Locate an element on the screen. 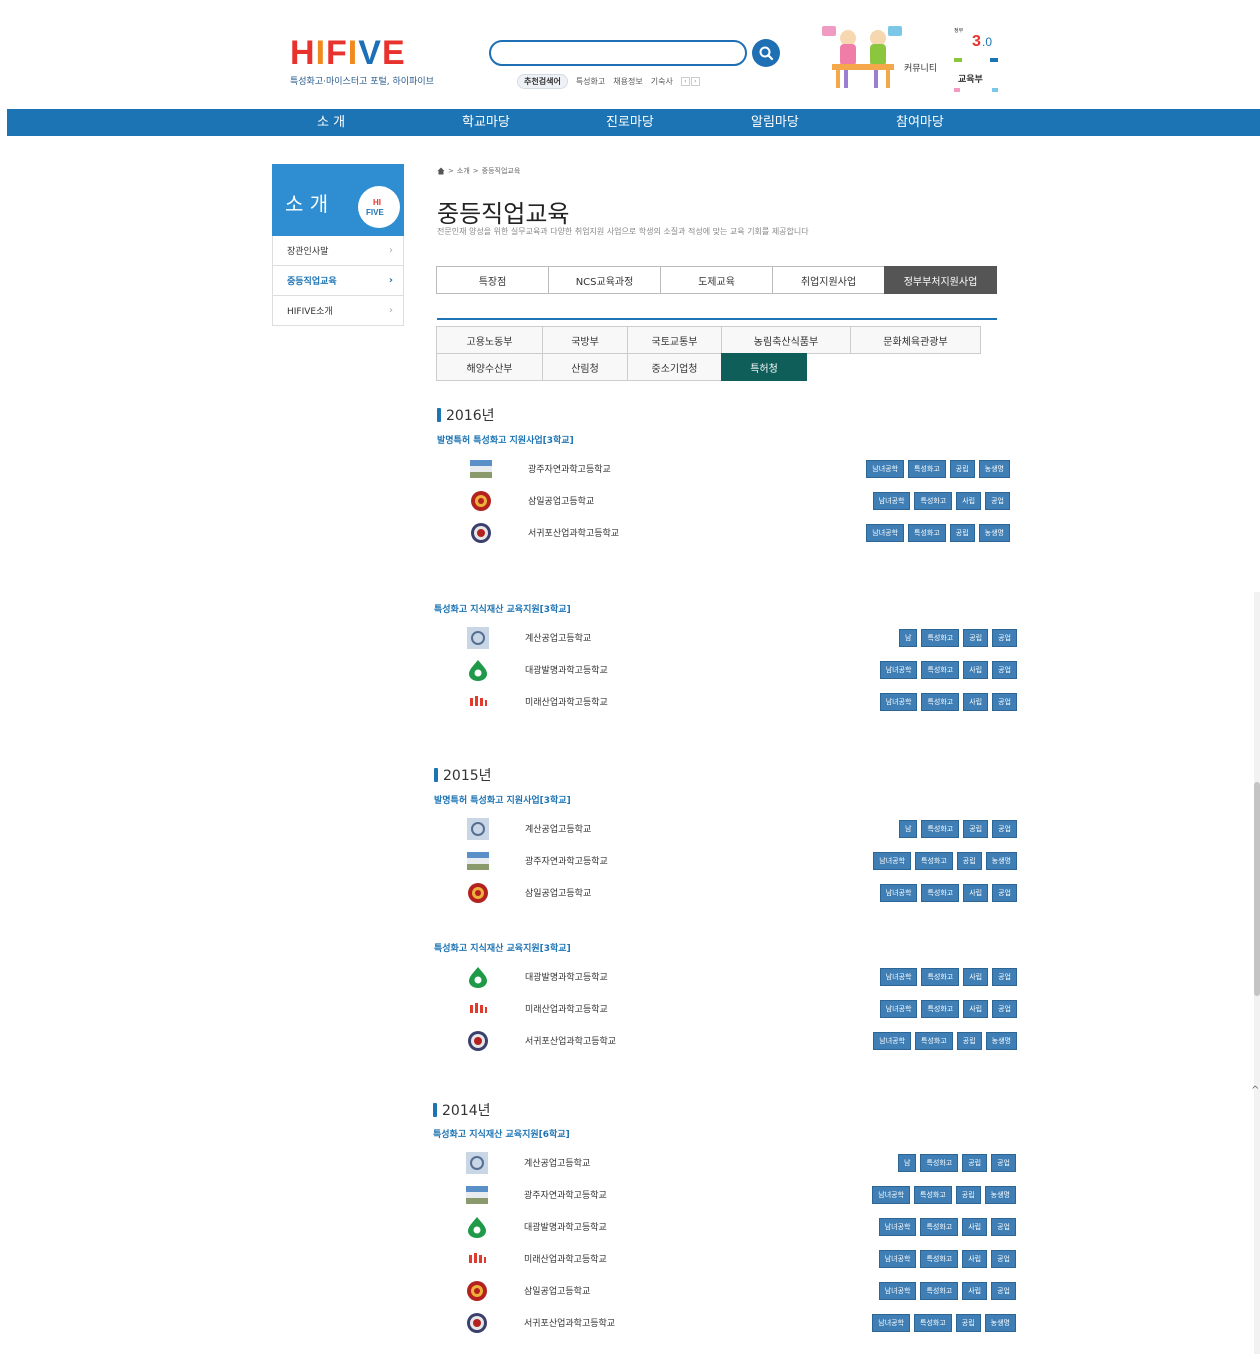 This screenshot has width=1260, height=1354. sidebar-item-hifive-intro: HIFIVE소개 › is located at coordinates (338, 311).